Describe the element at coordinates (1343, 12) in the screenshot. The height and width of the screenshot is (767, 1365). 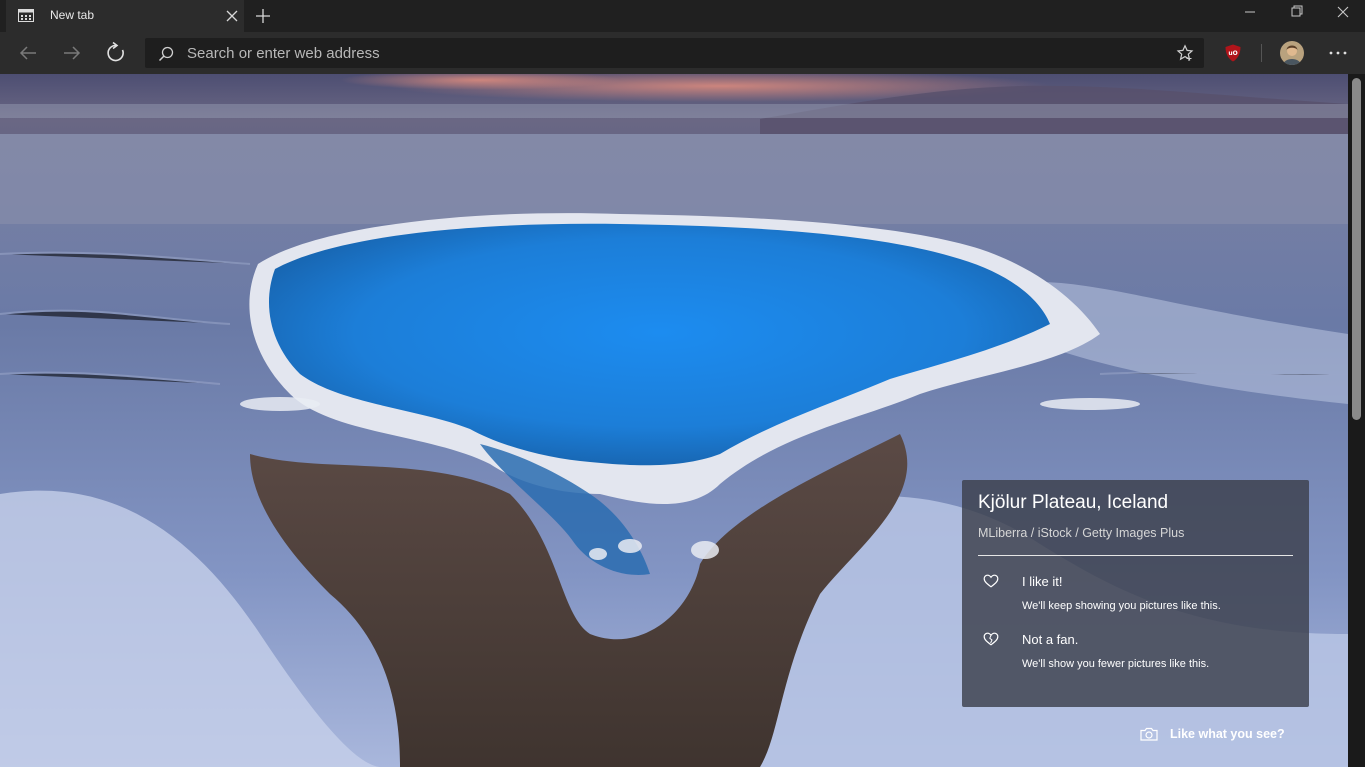
I see `window-close-icon` at that location.